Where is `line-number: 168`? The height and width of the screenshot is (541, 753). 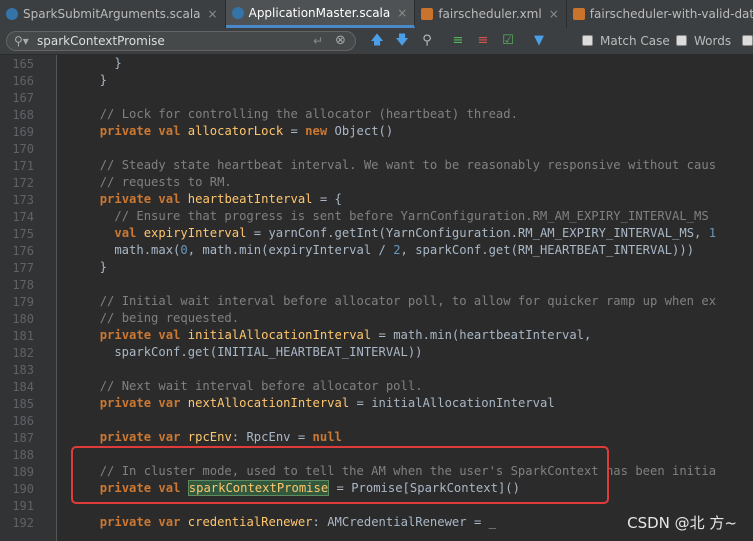 line-number: 168 is located at coordinates (23, 115).